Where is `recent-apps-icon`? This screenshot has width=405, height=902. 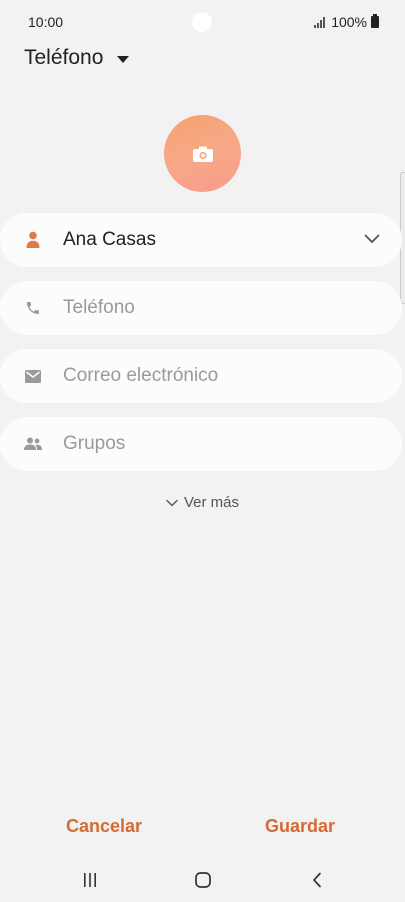
recent-apps-icon is located at coordinates (90, 880).